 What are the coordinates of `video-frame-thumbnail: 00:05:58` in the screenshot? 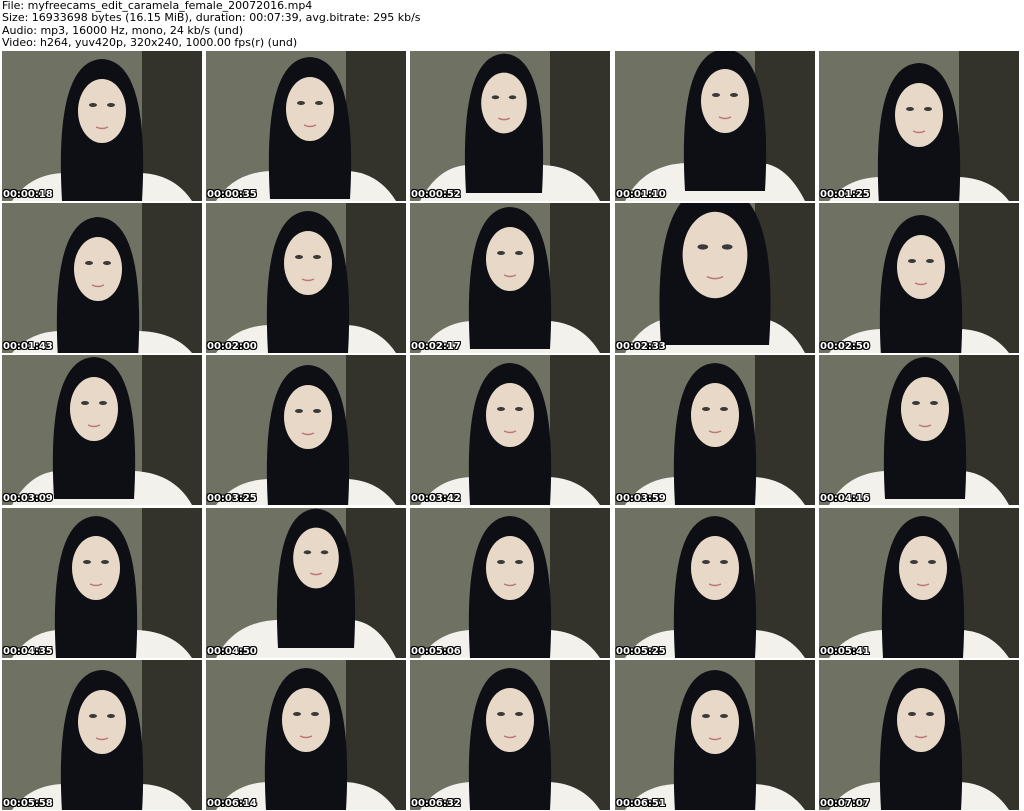 It's located at (102, 735).